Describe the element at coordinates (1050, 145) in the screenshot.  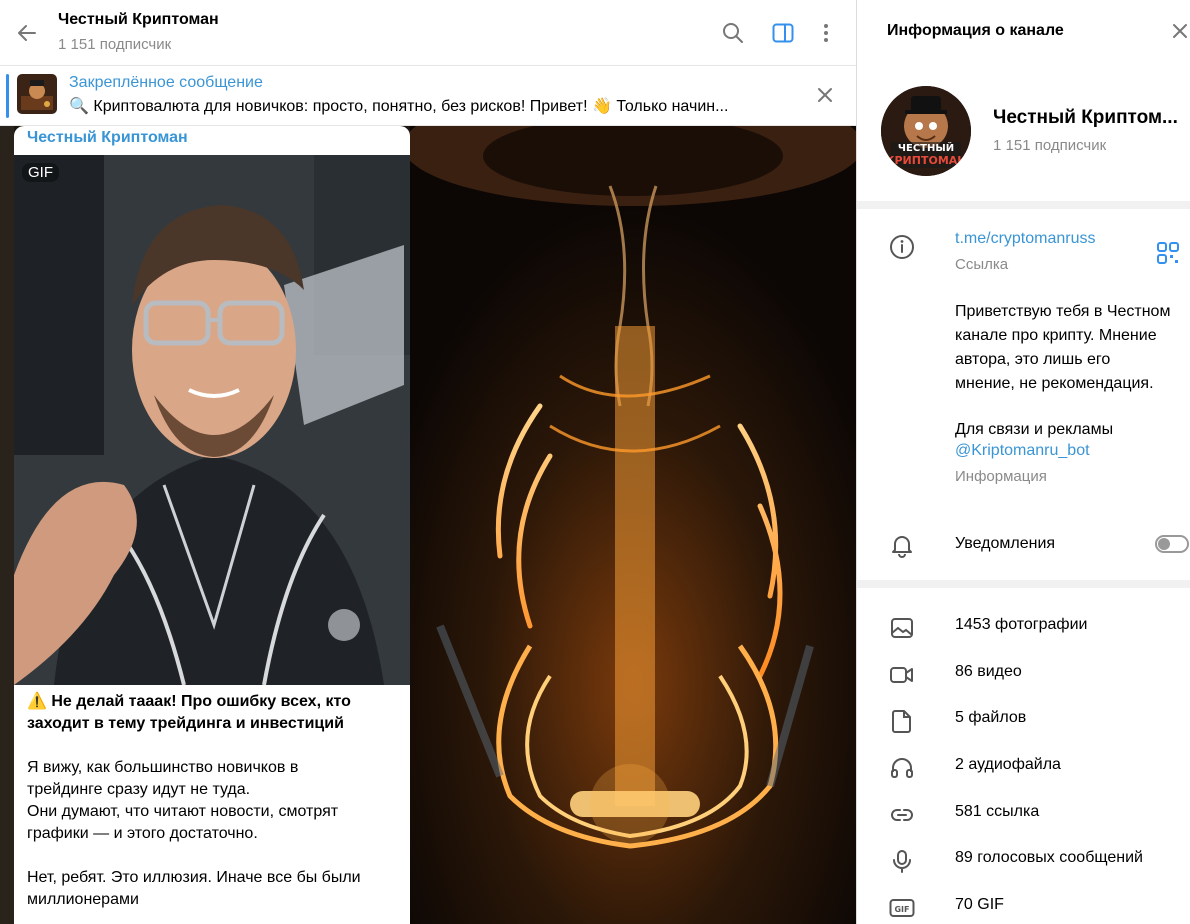
I see `channel-subscriber-count: 1 151 подписчик` at that location.